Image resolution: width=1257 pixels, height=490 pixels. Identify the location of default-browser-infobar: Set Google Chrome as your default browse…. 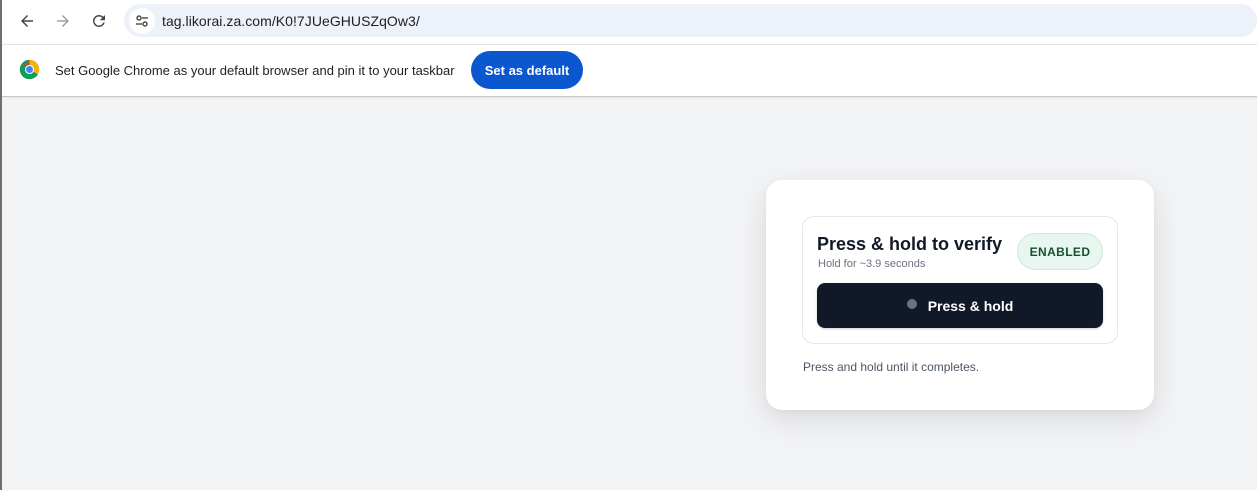
(629, 70).